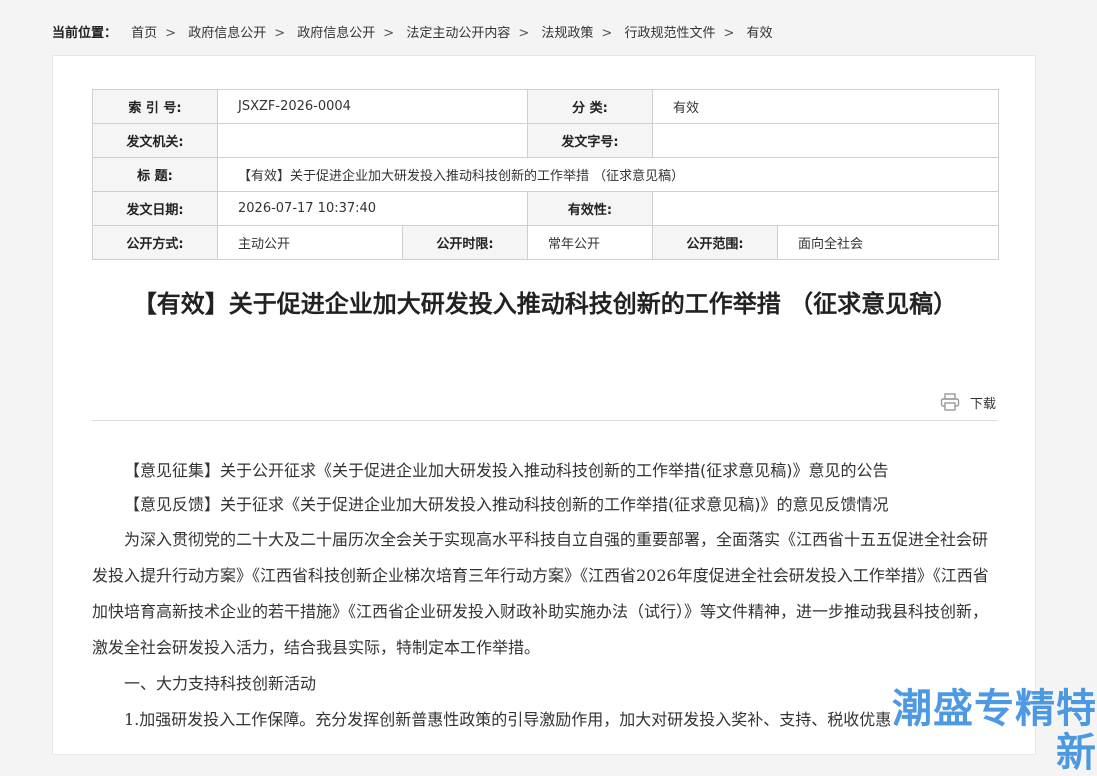 Image resolution: width=1097 pixels, height=776 pixels. What do you see at coordinates (888, 242) in the screenshot?
I see `open-scope-value: 面向全社会` at bounding box center [888, 242].